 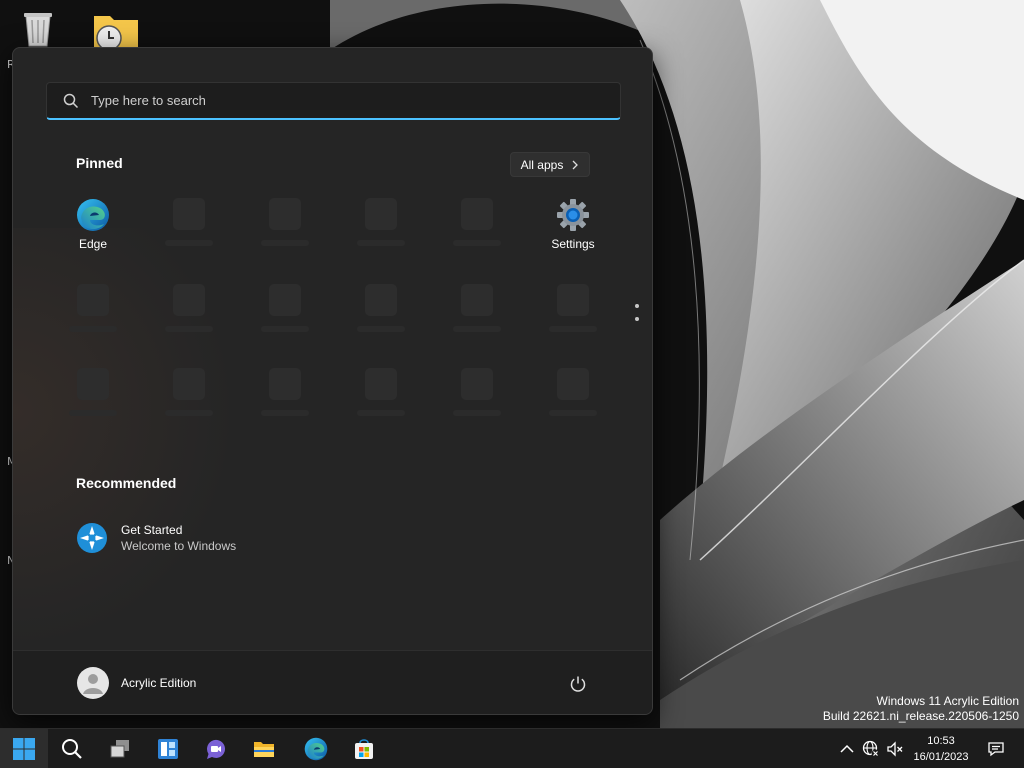 I want to click on store-icon, so click(x=364, y=749).